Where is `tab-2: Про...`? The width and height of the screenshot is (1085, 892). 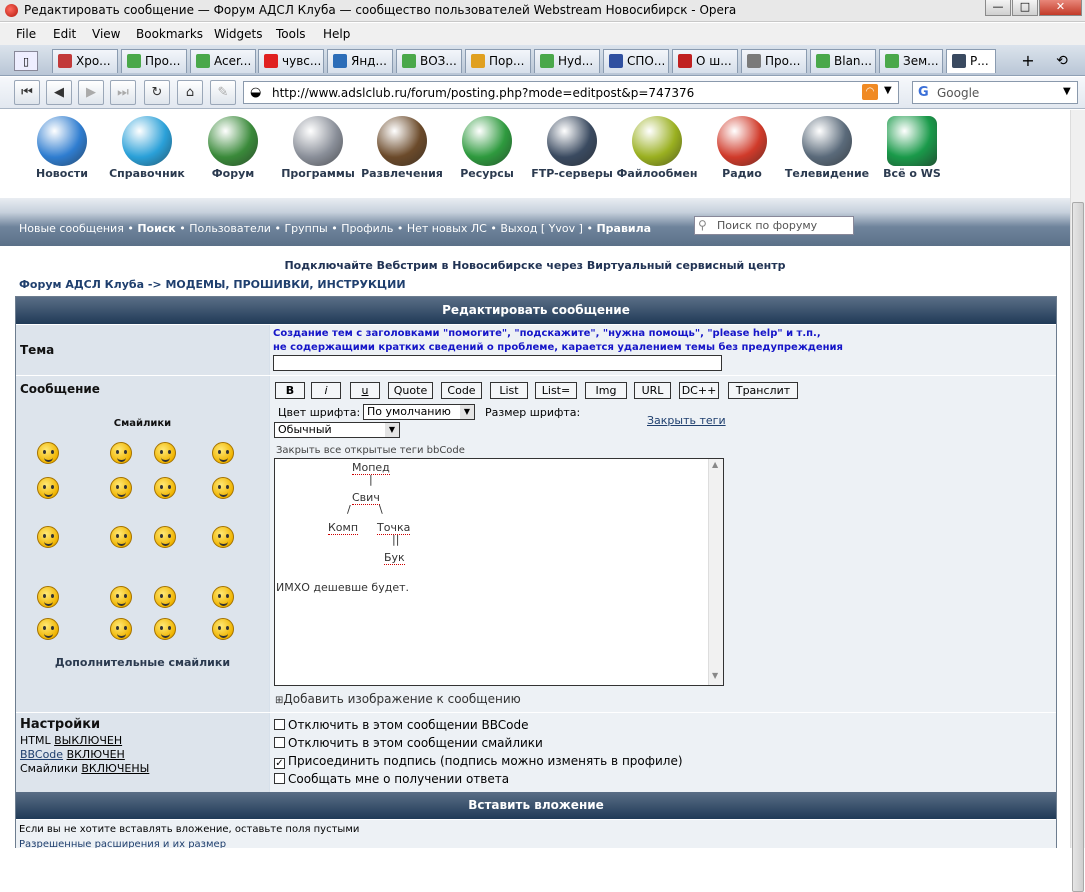 tab-2: Про... is located at coordinates (154, 61).